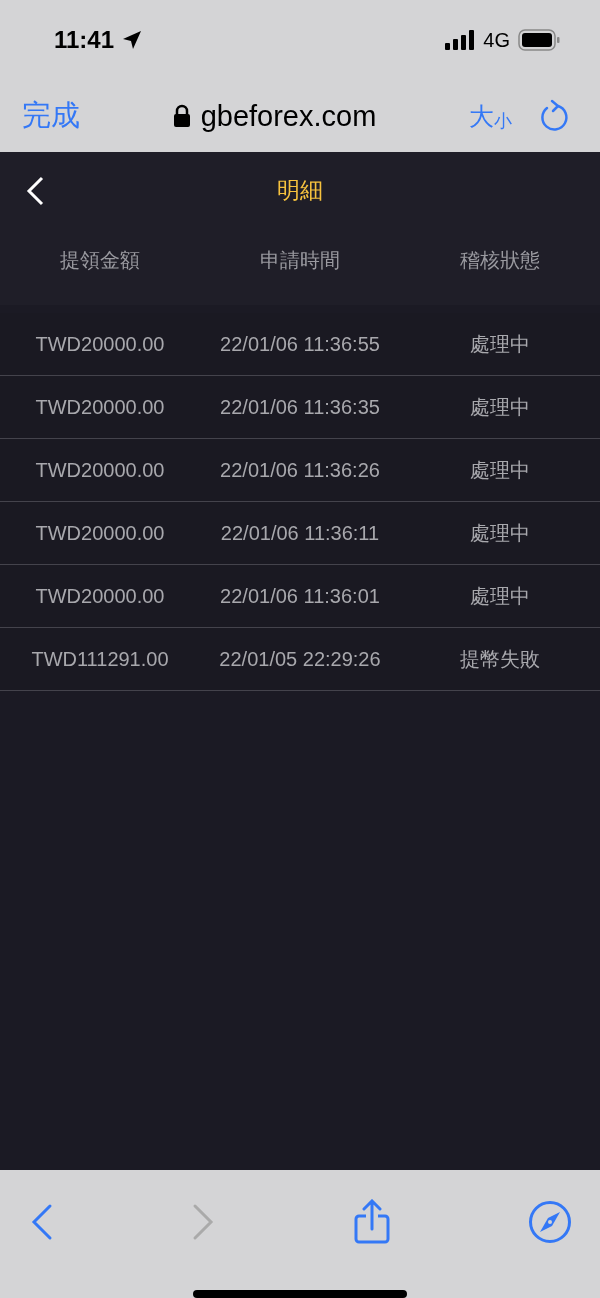 Image resolution: width=600 pixels, height=1298 pixels. What do you see at coordinates (300, 470) in the screenshot?
I see `table-cell: 22/01/06 11:36:26` at bounding box center [300, 470].